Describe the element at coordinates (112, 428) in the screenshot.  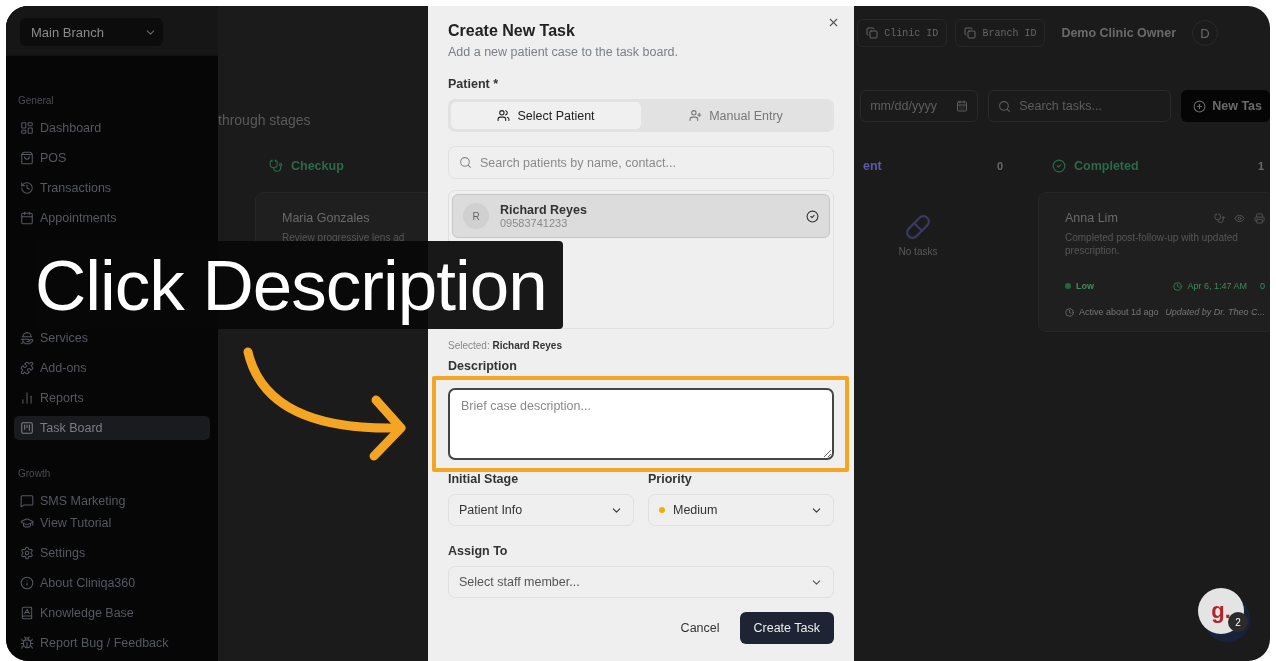
I see `sidebar-item: Task Board` at that location.